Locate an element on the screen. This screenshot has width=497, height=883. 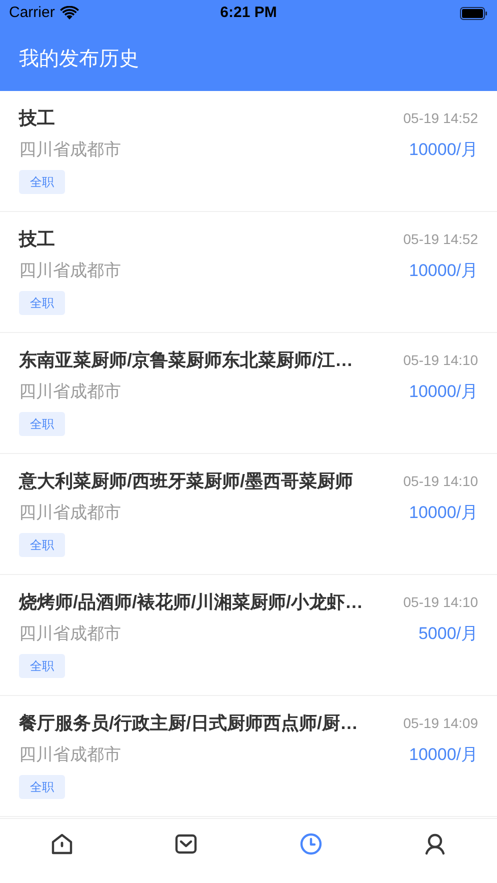
page-title: 我的发布历史 is located at coordinates (79, 59).